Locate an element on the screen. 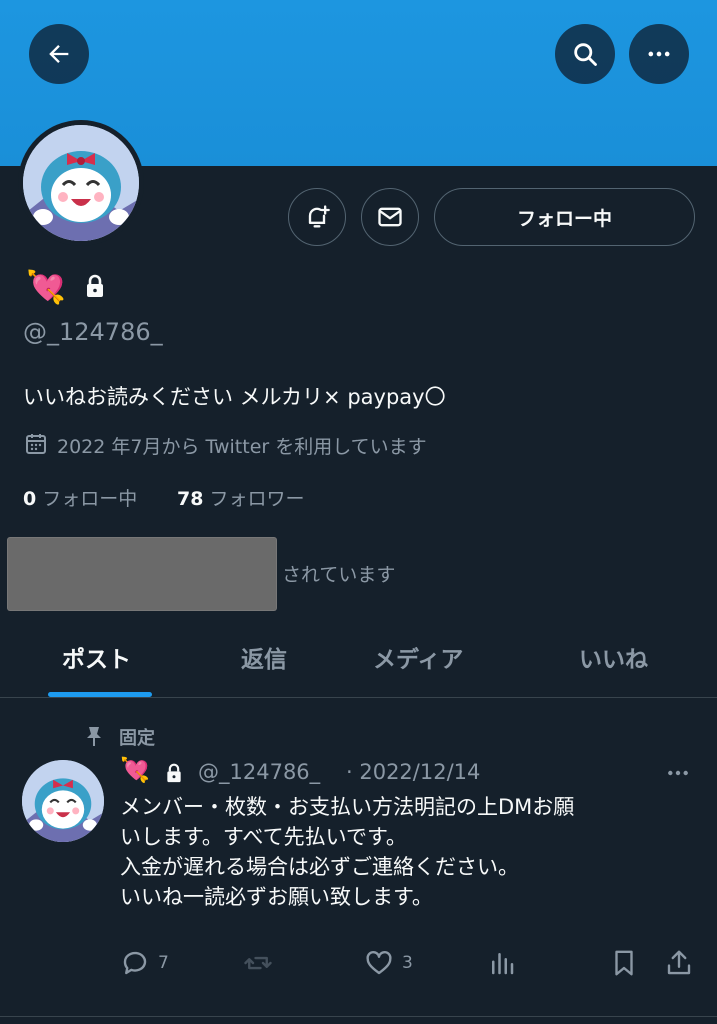  following-count-link: 0 フォロー中 is located at coordinates (80, 497).